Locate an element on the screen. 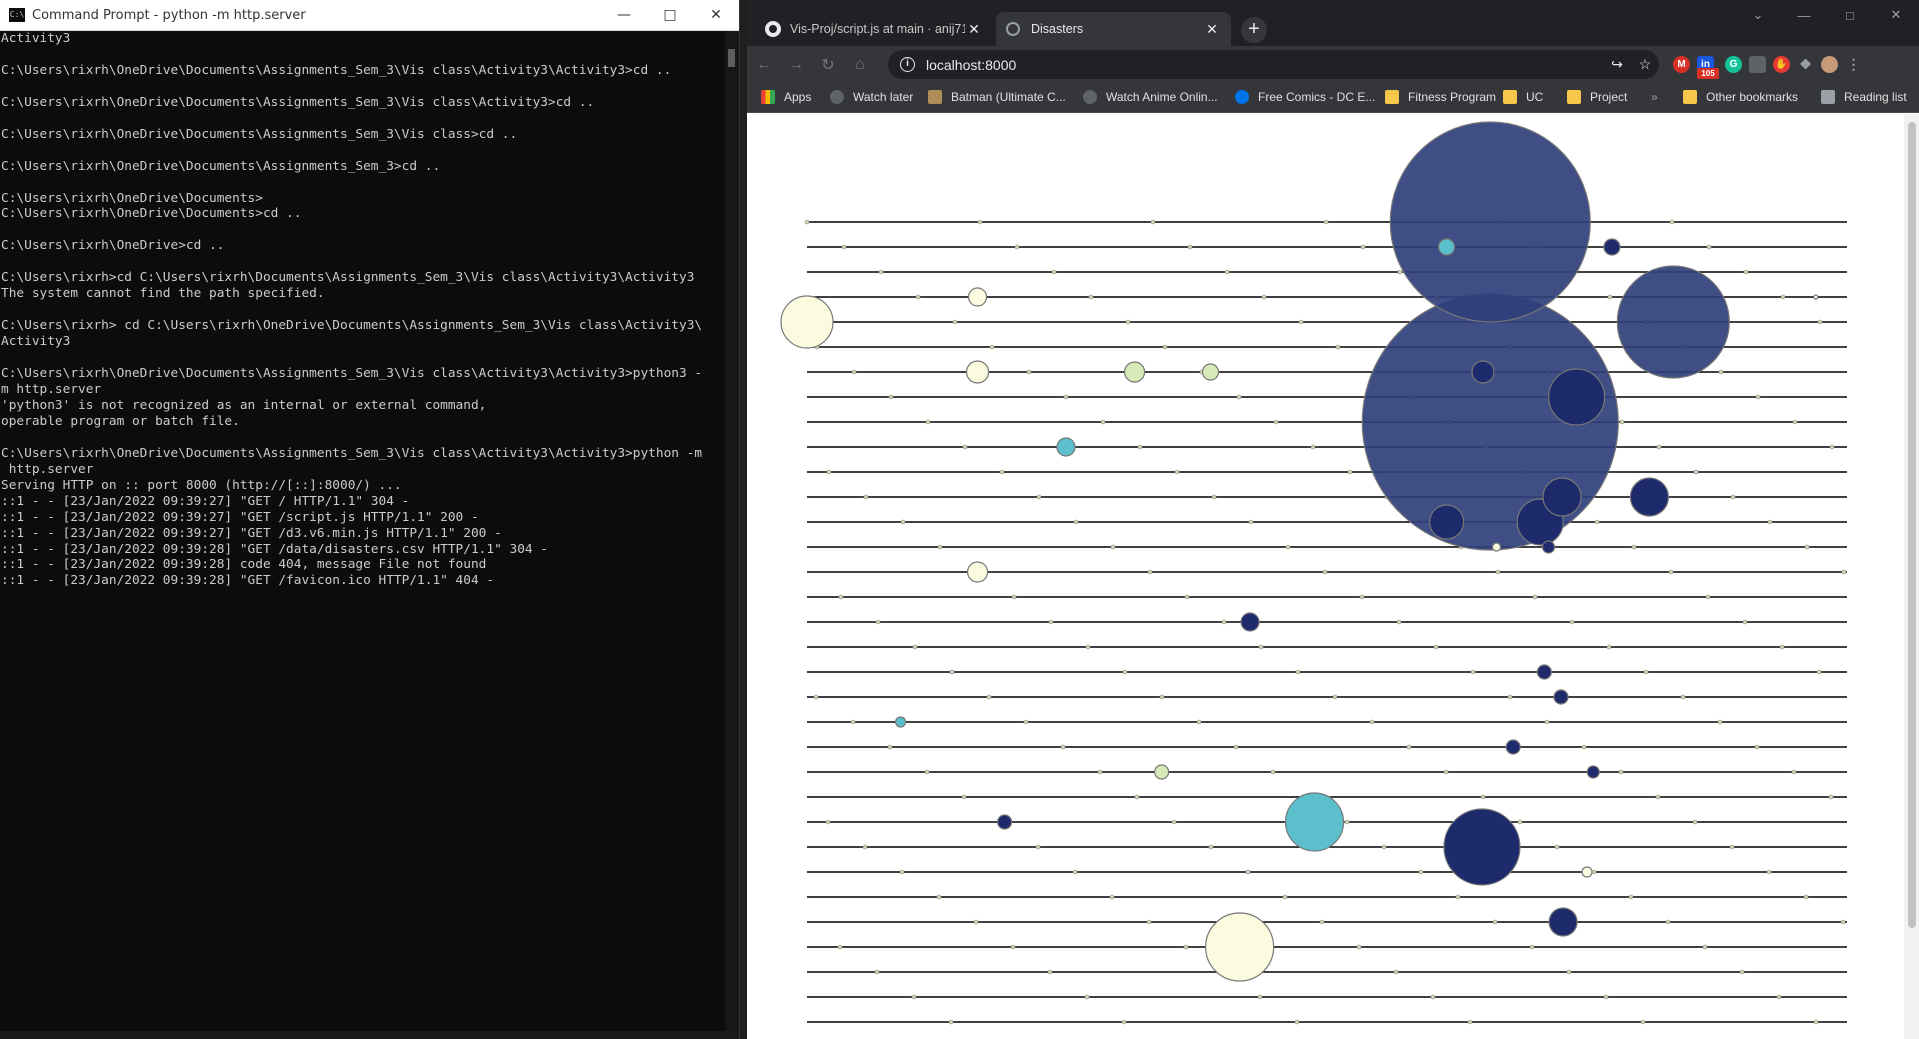 Image resolution: width=1919 pixels, height=1039 pixels. tab-disasters: Disasters ✕ is located at coordinates (1113, 29).